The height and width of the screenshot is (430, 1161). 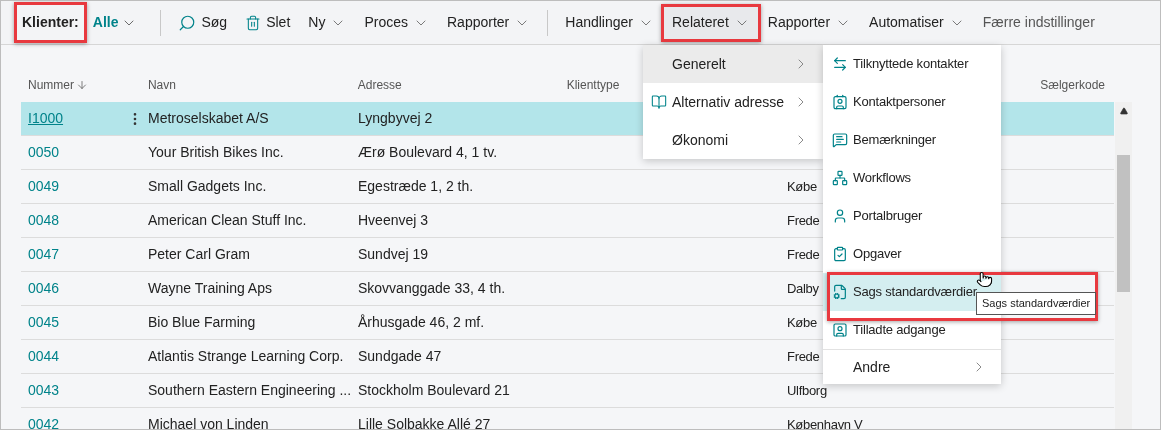 I want to click on toolbar-button: Automatiser, so click(x=917, y=22).